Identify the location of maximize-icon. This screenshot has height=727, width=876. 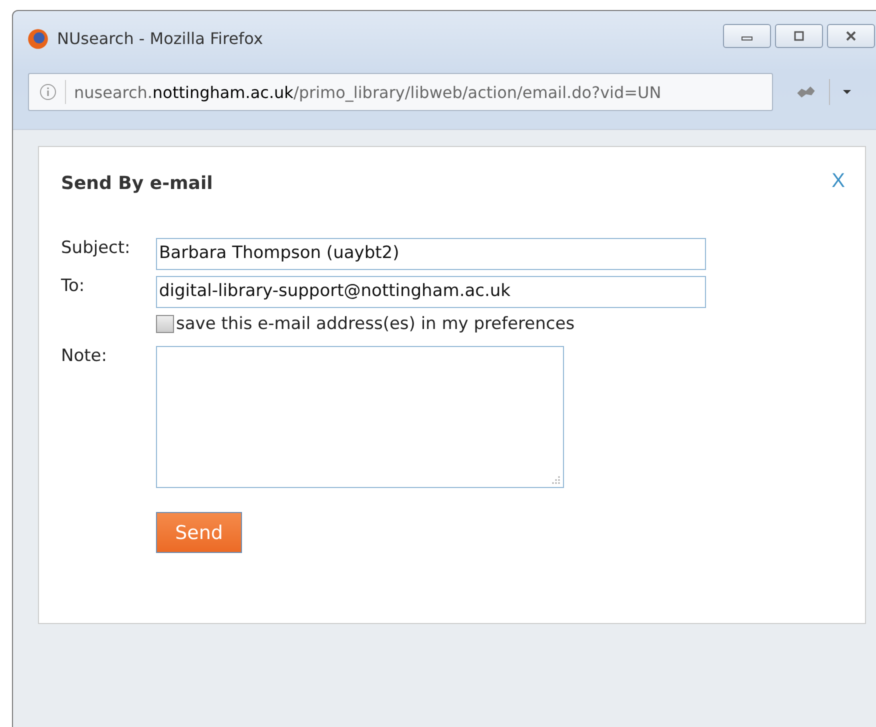
(799, 35).